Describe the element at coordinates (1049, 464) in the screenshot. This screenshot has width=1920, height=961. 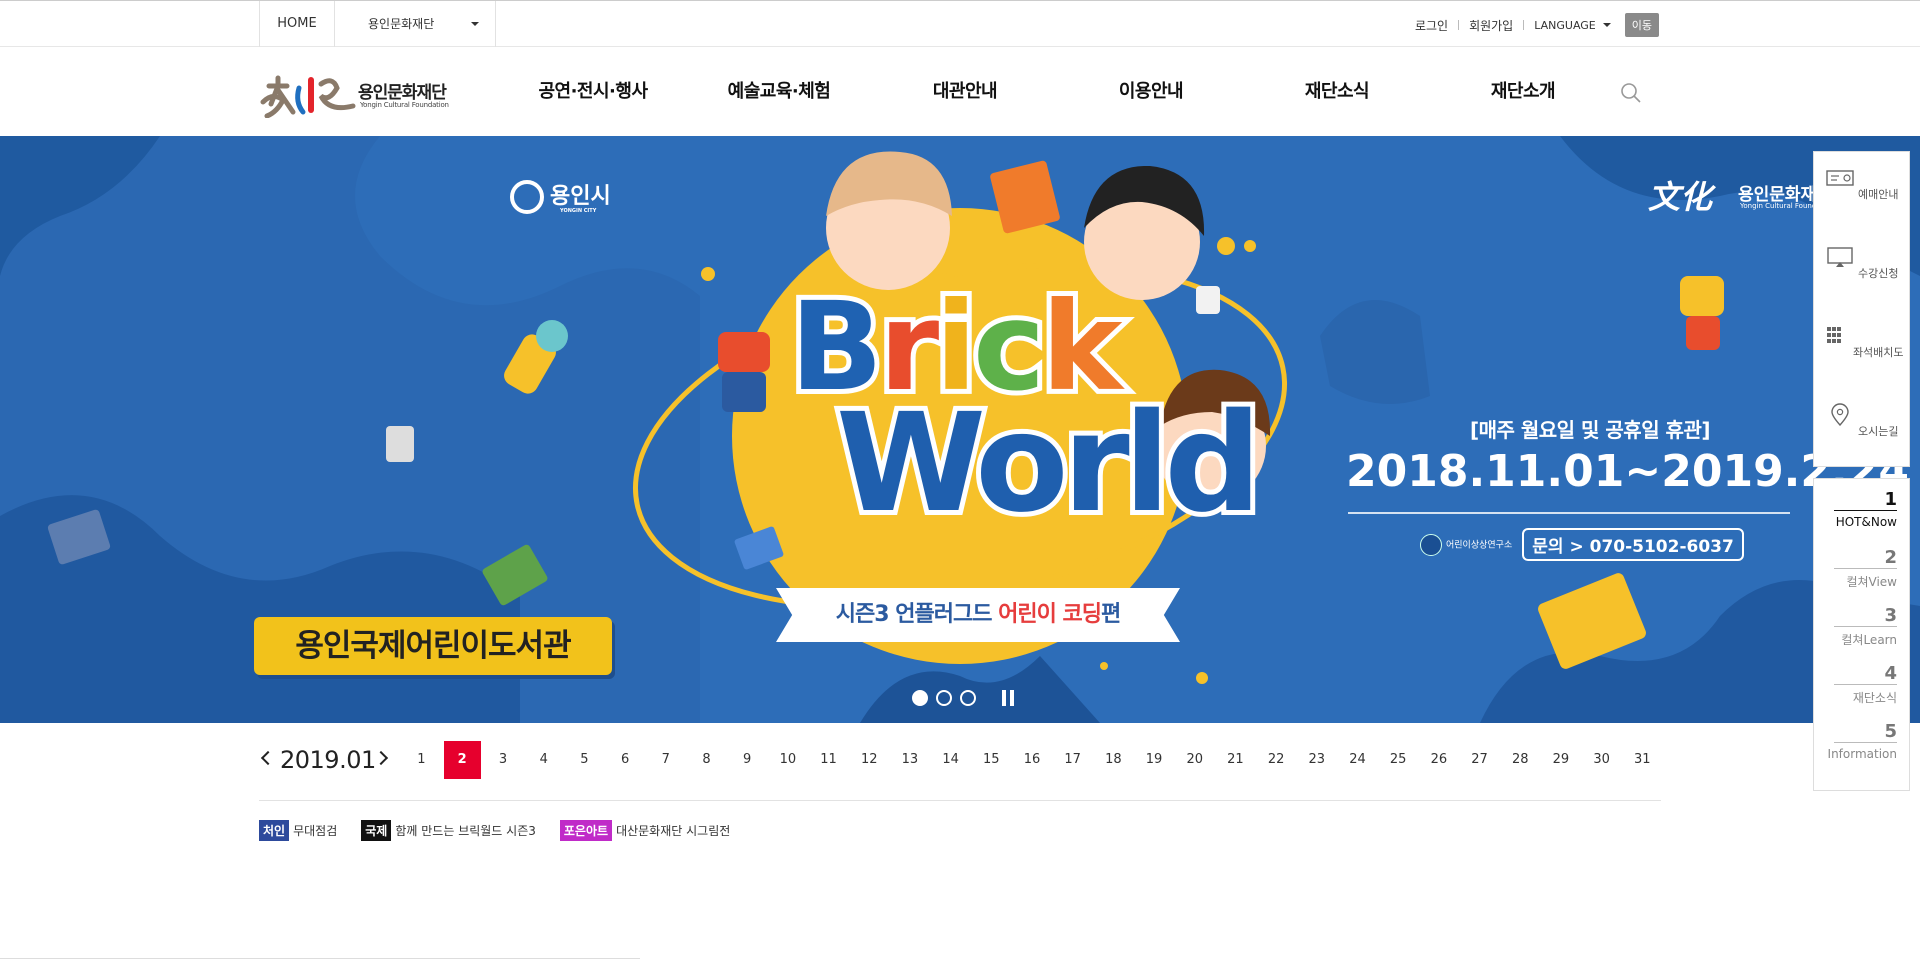
I see `banner-title-world: World` at that location.